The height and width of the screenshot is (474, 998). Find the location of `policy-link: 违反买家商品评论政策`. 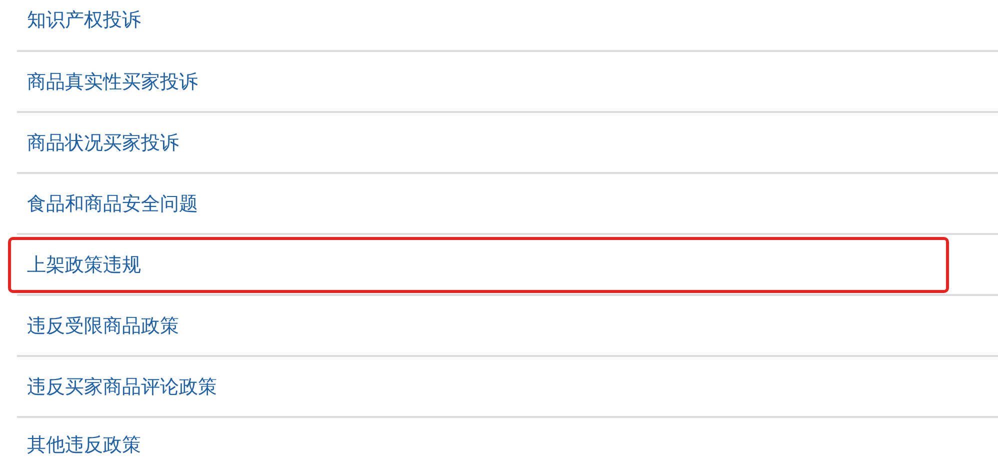

policy-link: 违反买家商品评论政策 is located at coordinates (122, 386).